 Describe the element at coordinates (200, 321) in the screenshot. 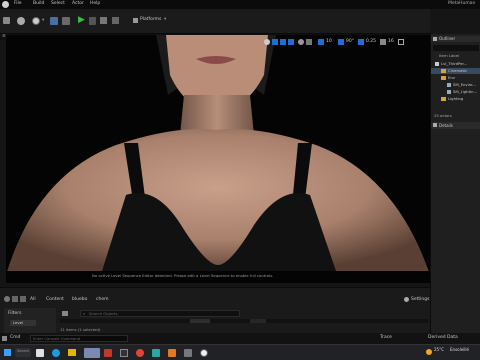

I see `selected-asset` at that location.